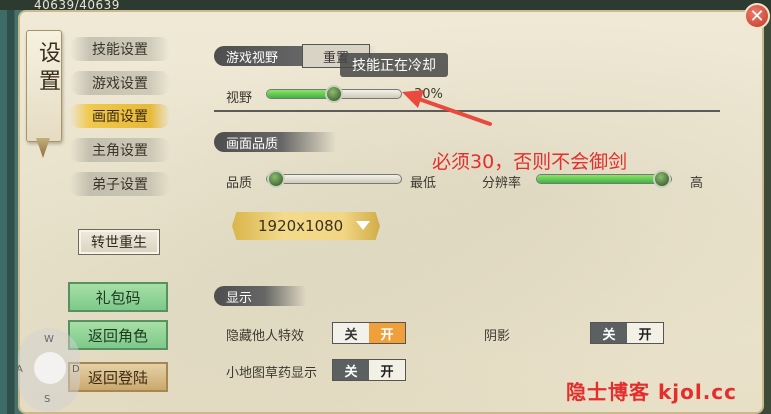 The width and height of the screenshot is (771, 414). I want to click on nav-item-skill-settings: 技能设置, so click(120, 49).